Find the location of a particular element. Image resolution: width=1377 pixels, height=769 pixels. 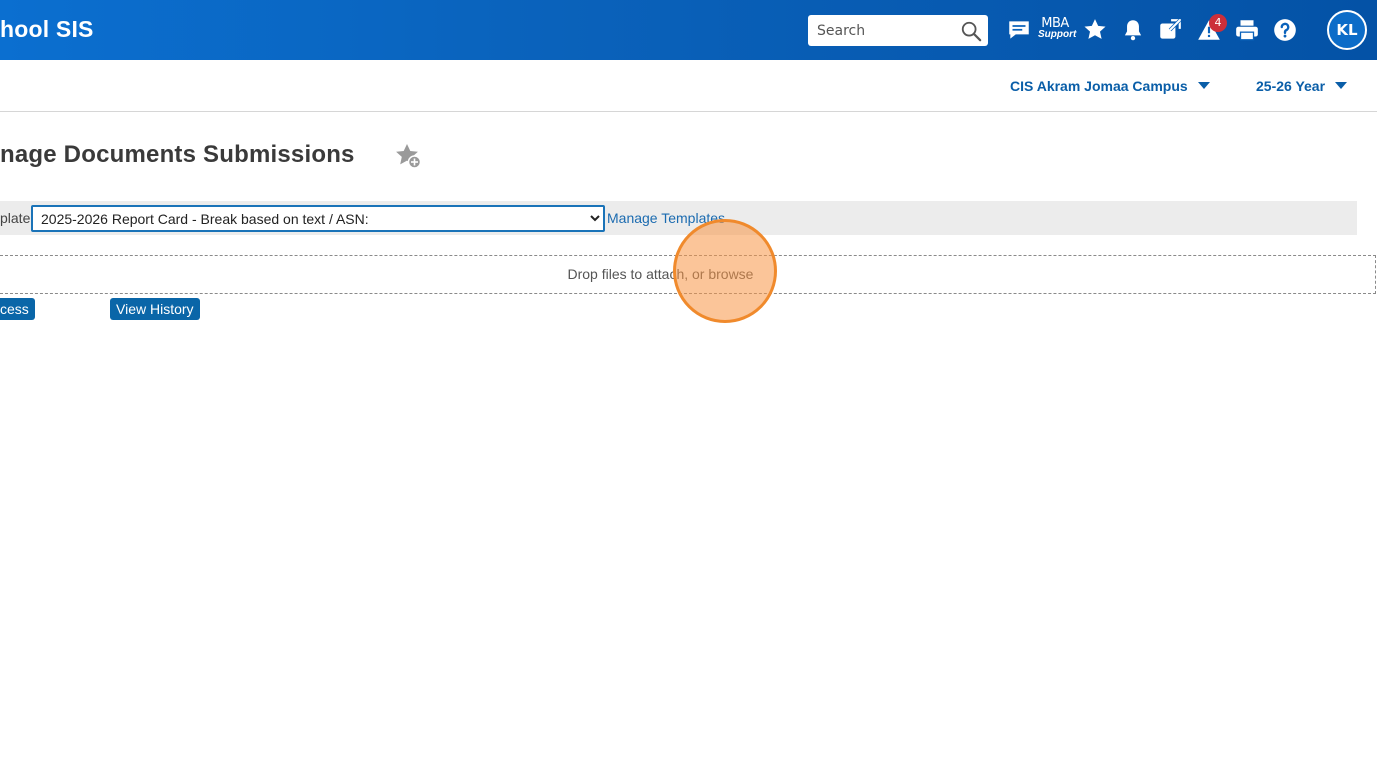

favorites-star-icon is located at coordinates (1095, 30).